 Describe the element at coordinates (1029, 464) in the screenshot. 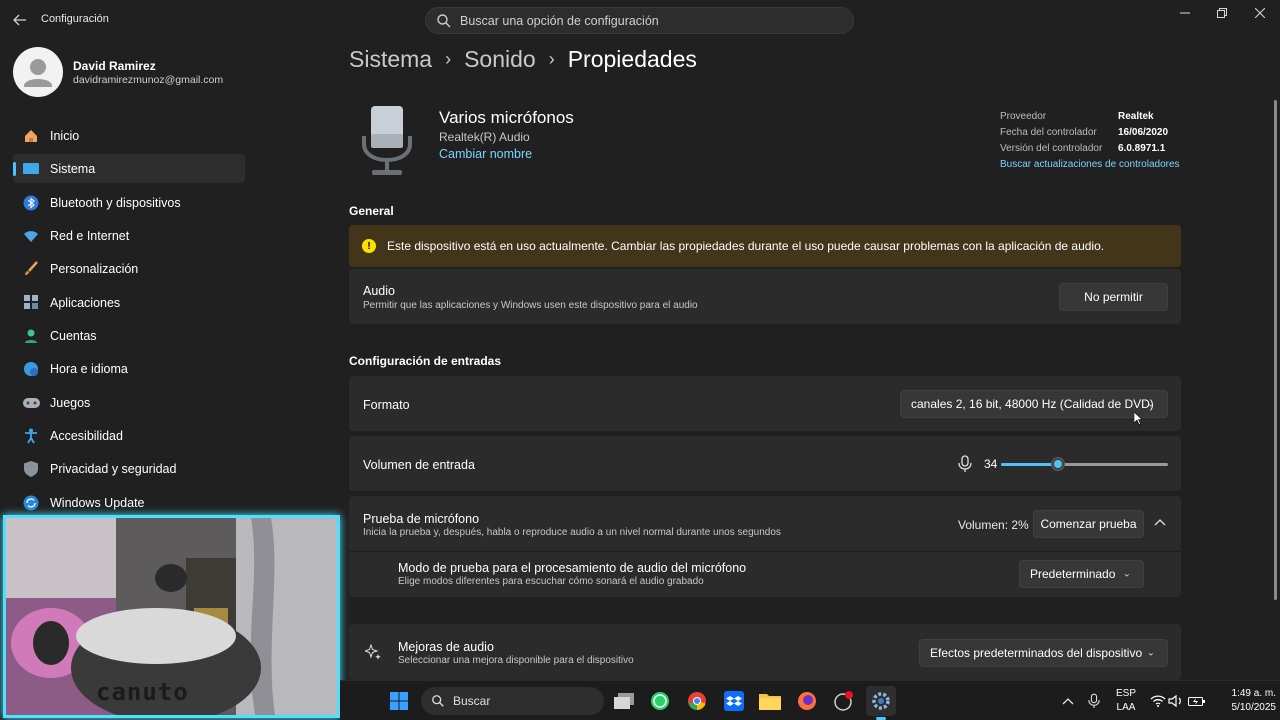

I see `slider-fill` at that location.